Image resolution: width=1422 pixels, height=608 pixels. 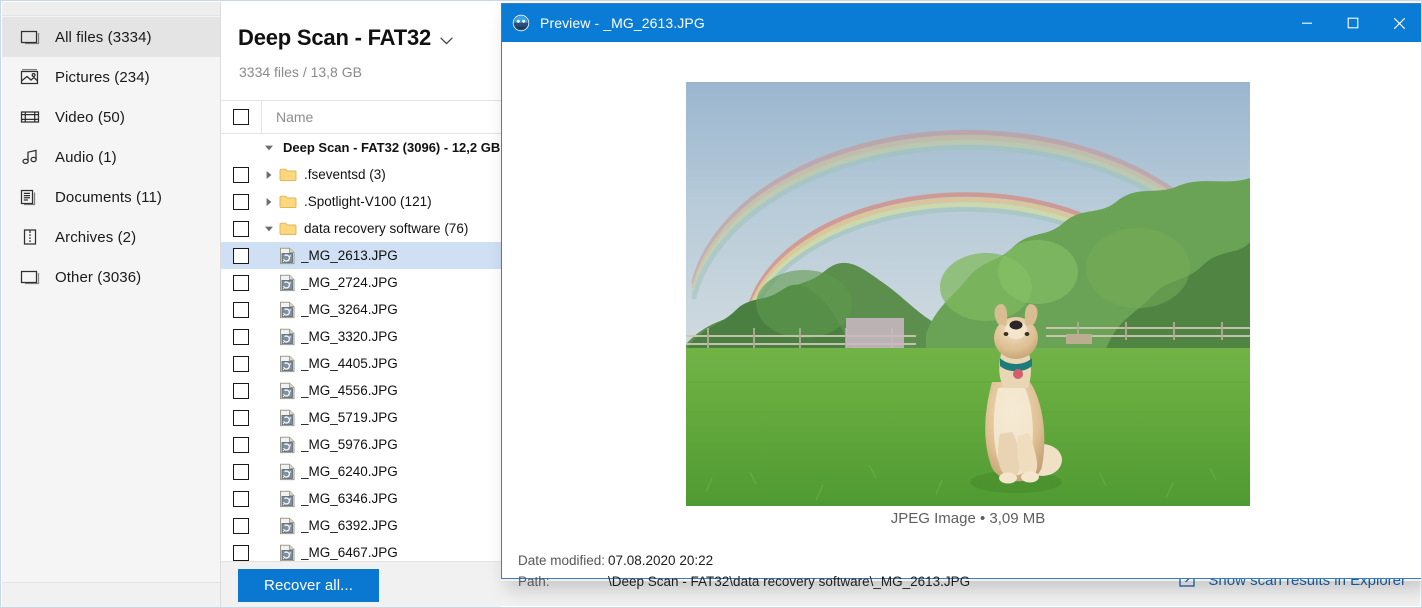 What do you see at coordinates (111, 594) in the screenshot?
I see `sidebar-bottom-strip` at bounding box center [111, 594].